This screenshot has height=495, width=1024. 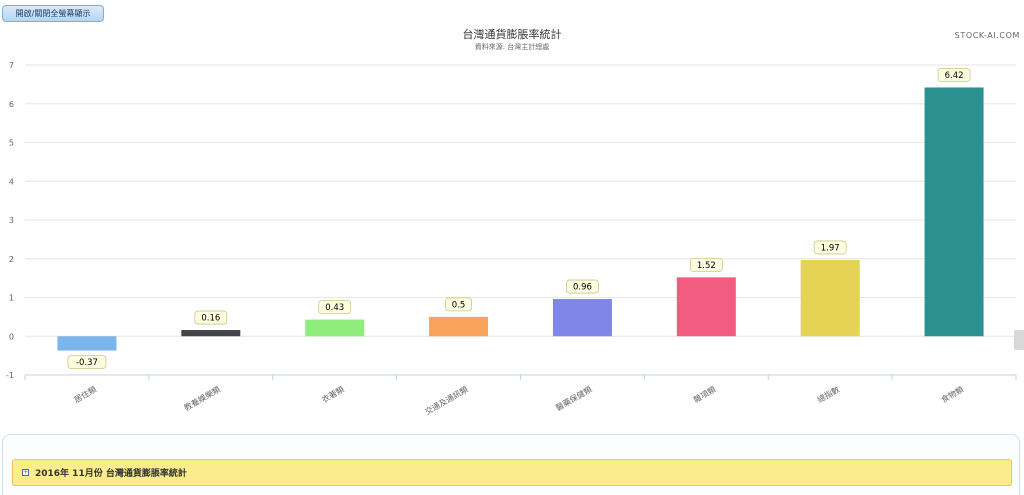 What do you see at coordinates (210, 319) in the screenshot?
I see `data-label: 0.16` at bounding box center [210, 319].